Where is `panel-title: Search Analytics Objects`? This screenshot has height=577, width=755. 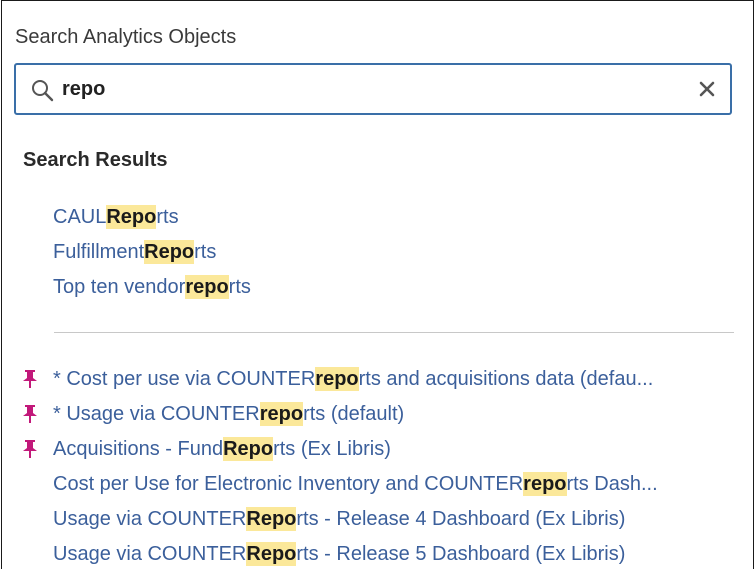
panel-title: Search Analytics Objects is located at coordinates (126, 37).